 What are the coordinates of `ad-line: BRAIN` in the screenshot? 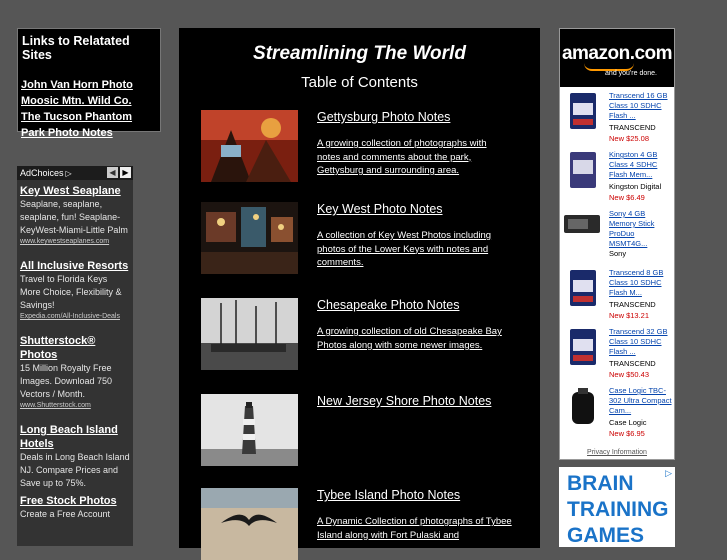 It's located at (600, 483).